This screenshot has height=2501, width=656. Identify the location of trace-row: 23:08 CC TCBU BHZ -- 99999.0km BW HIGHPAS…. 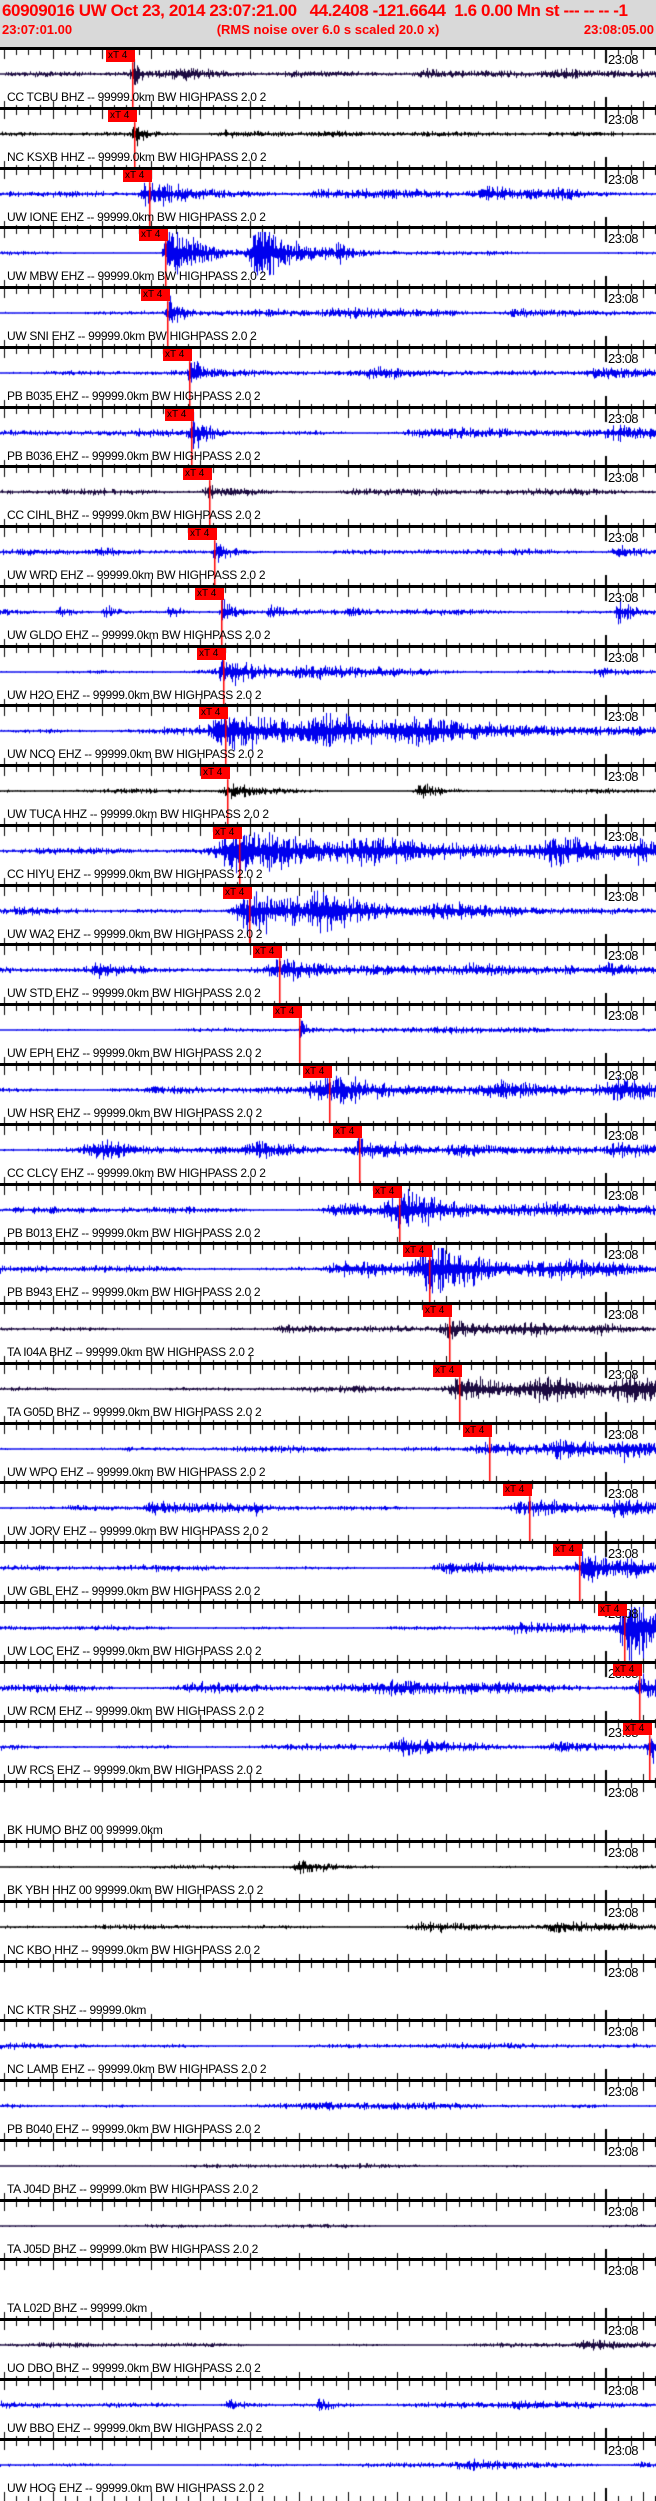
(328, 78).